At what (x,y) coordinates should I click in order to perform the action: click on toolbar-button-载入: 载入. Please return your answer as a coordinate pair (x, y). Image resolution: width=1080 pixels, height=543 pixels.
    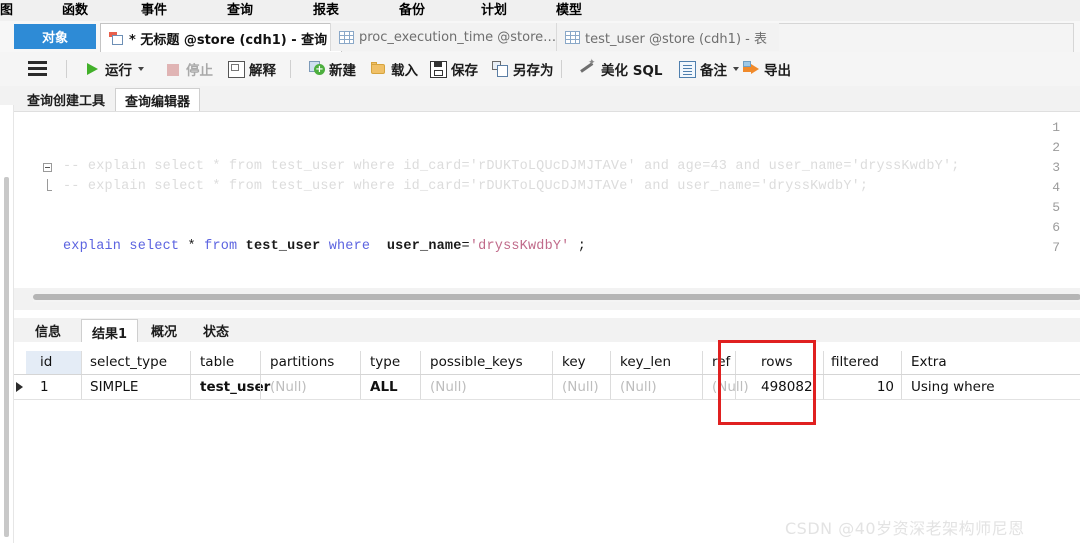
    Looking at the image, I should click on (394, 69).